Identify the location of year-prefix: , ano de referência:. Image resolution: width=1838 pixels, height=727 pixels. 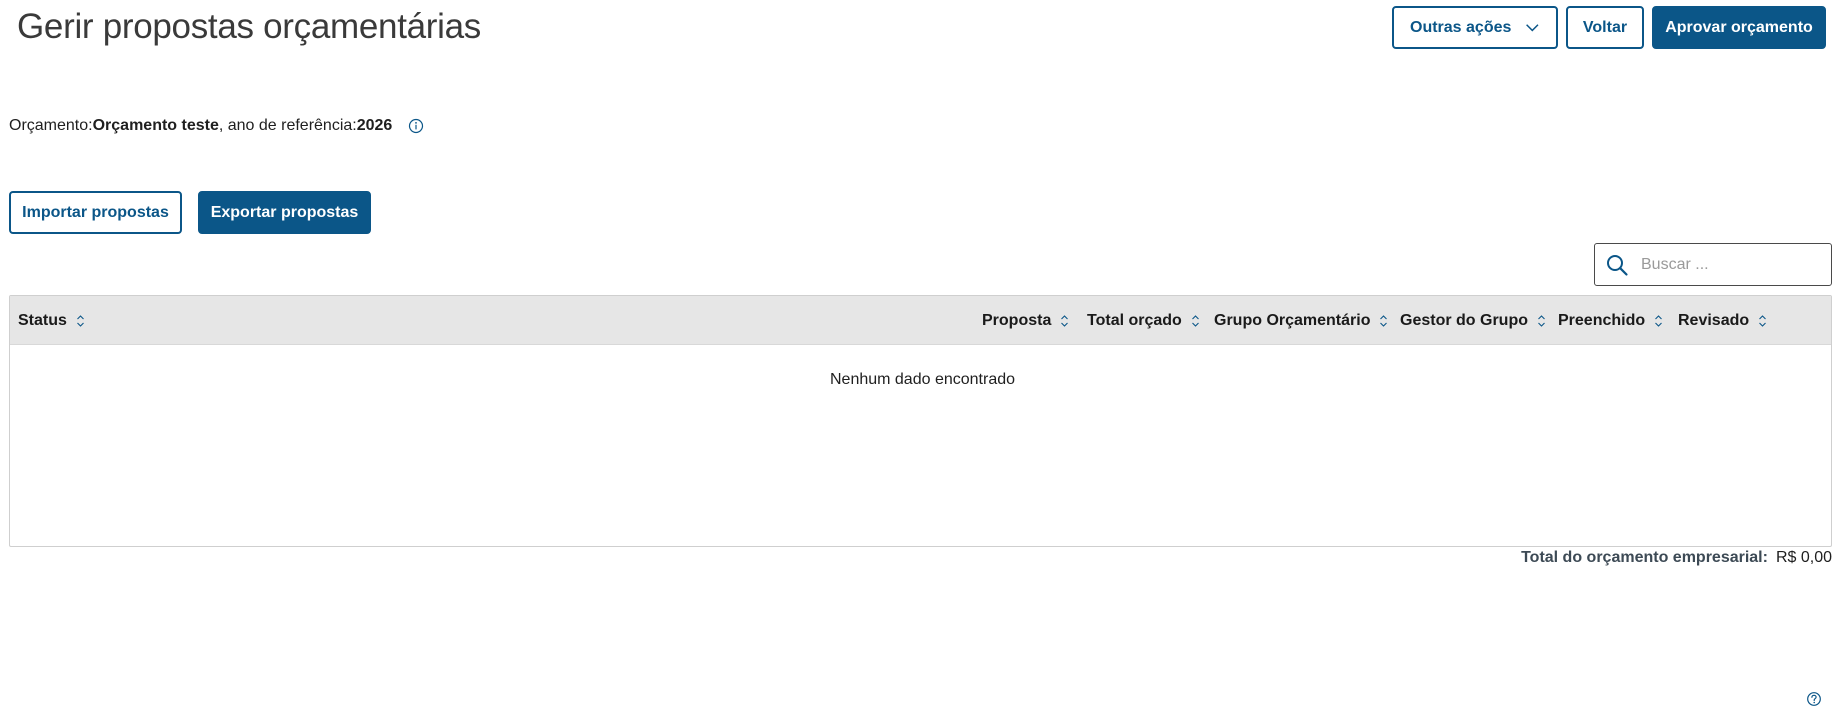
(287, 125).